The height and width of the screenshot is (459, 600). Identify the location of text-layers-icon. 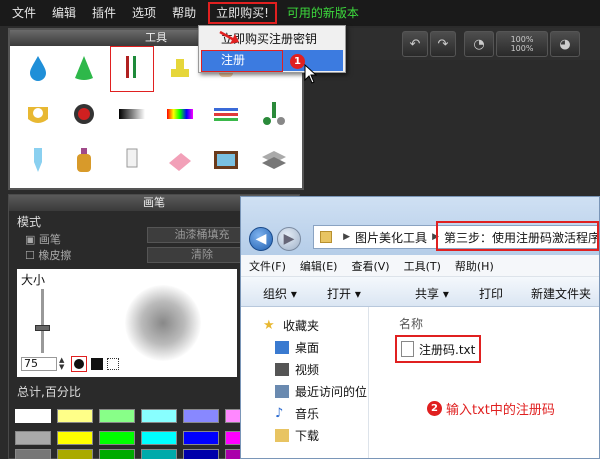
(274, 160).